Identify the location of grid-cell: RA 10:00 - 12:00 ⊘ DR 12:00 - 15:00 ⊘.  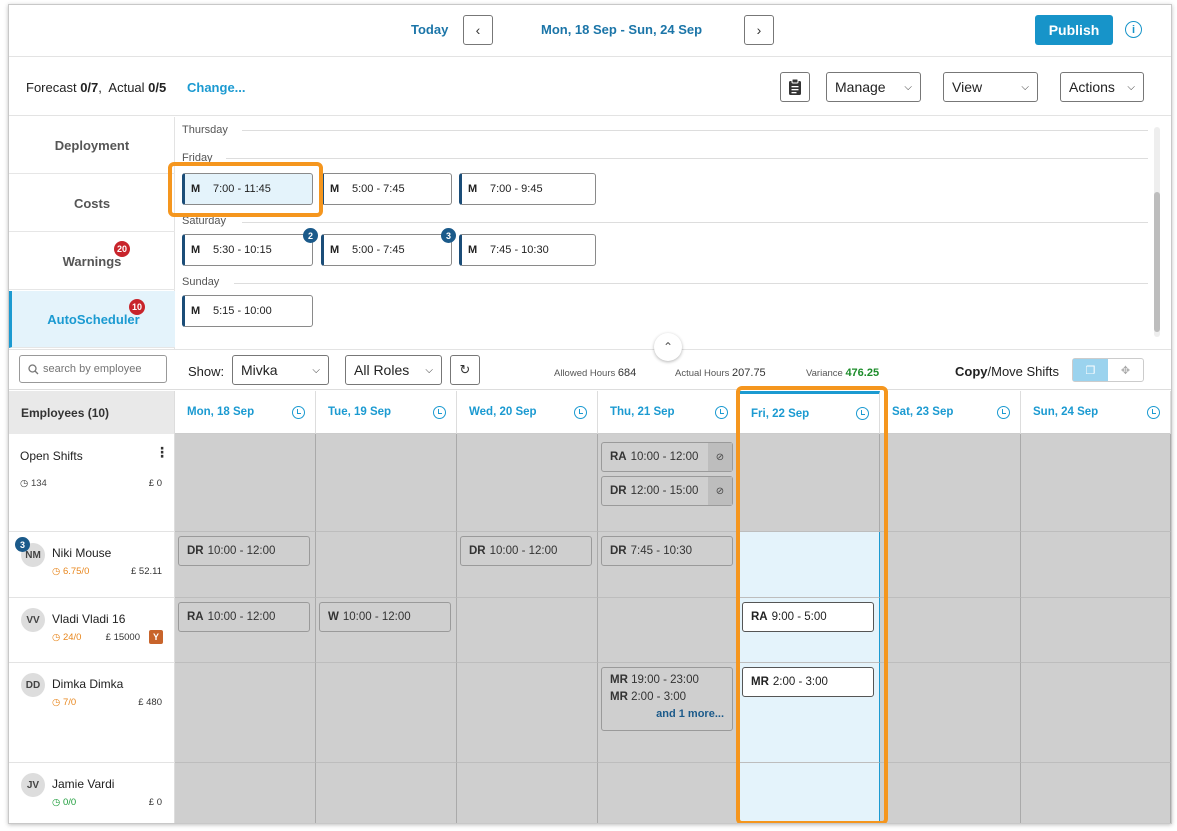
(668, 483).